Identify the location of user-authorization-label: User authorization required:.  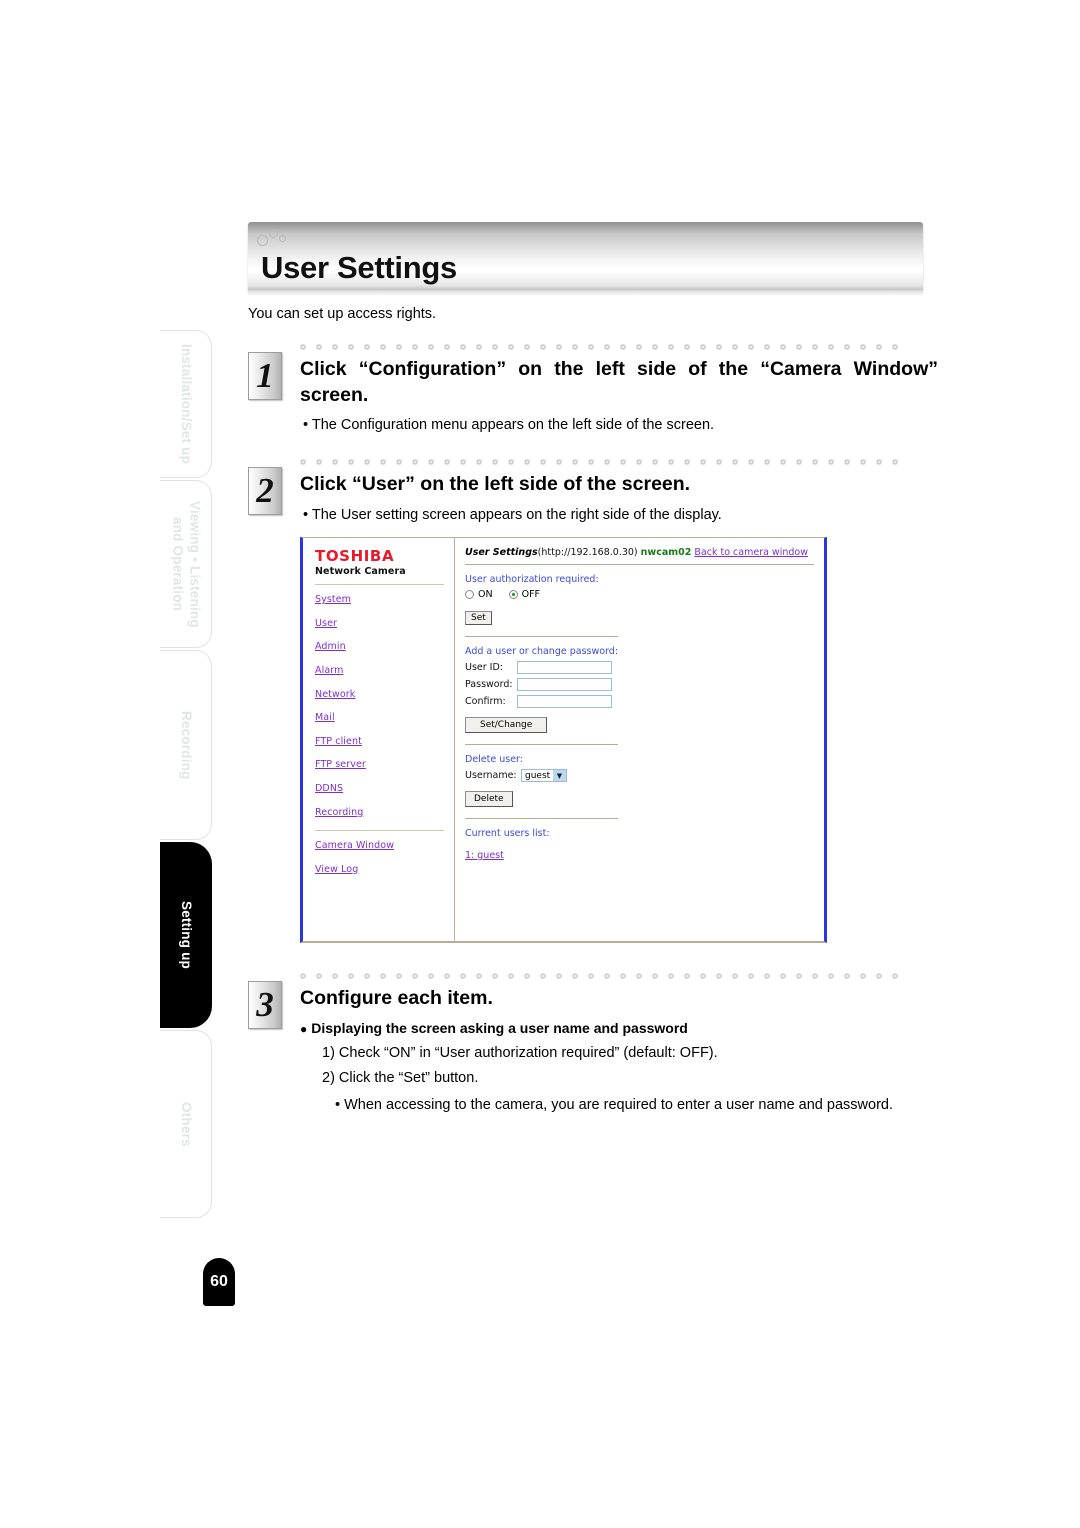
(532, 580).